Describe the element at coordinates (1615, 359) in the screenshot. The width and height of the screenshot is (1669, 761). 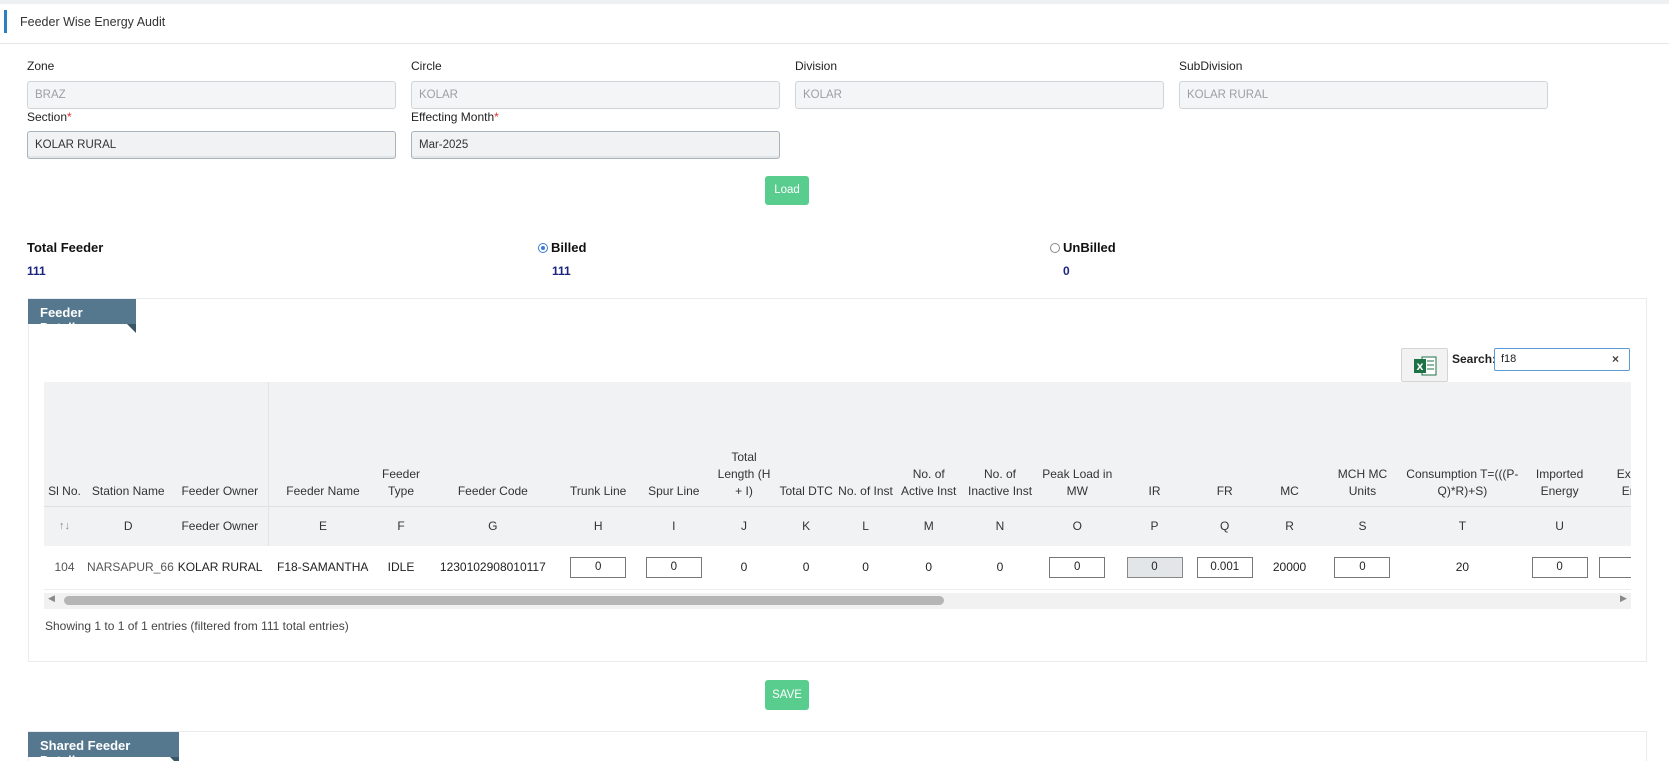
I see `clear-icon: ×` at that location.